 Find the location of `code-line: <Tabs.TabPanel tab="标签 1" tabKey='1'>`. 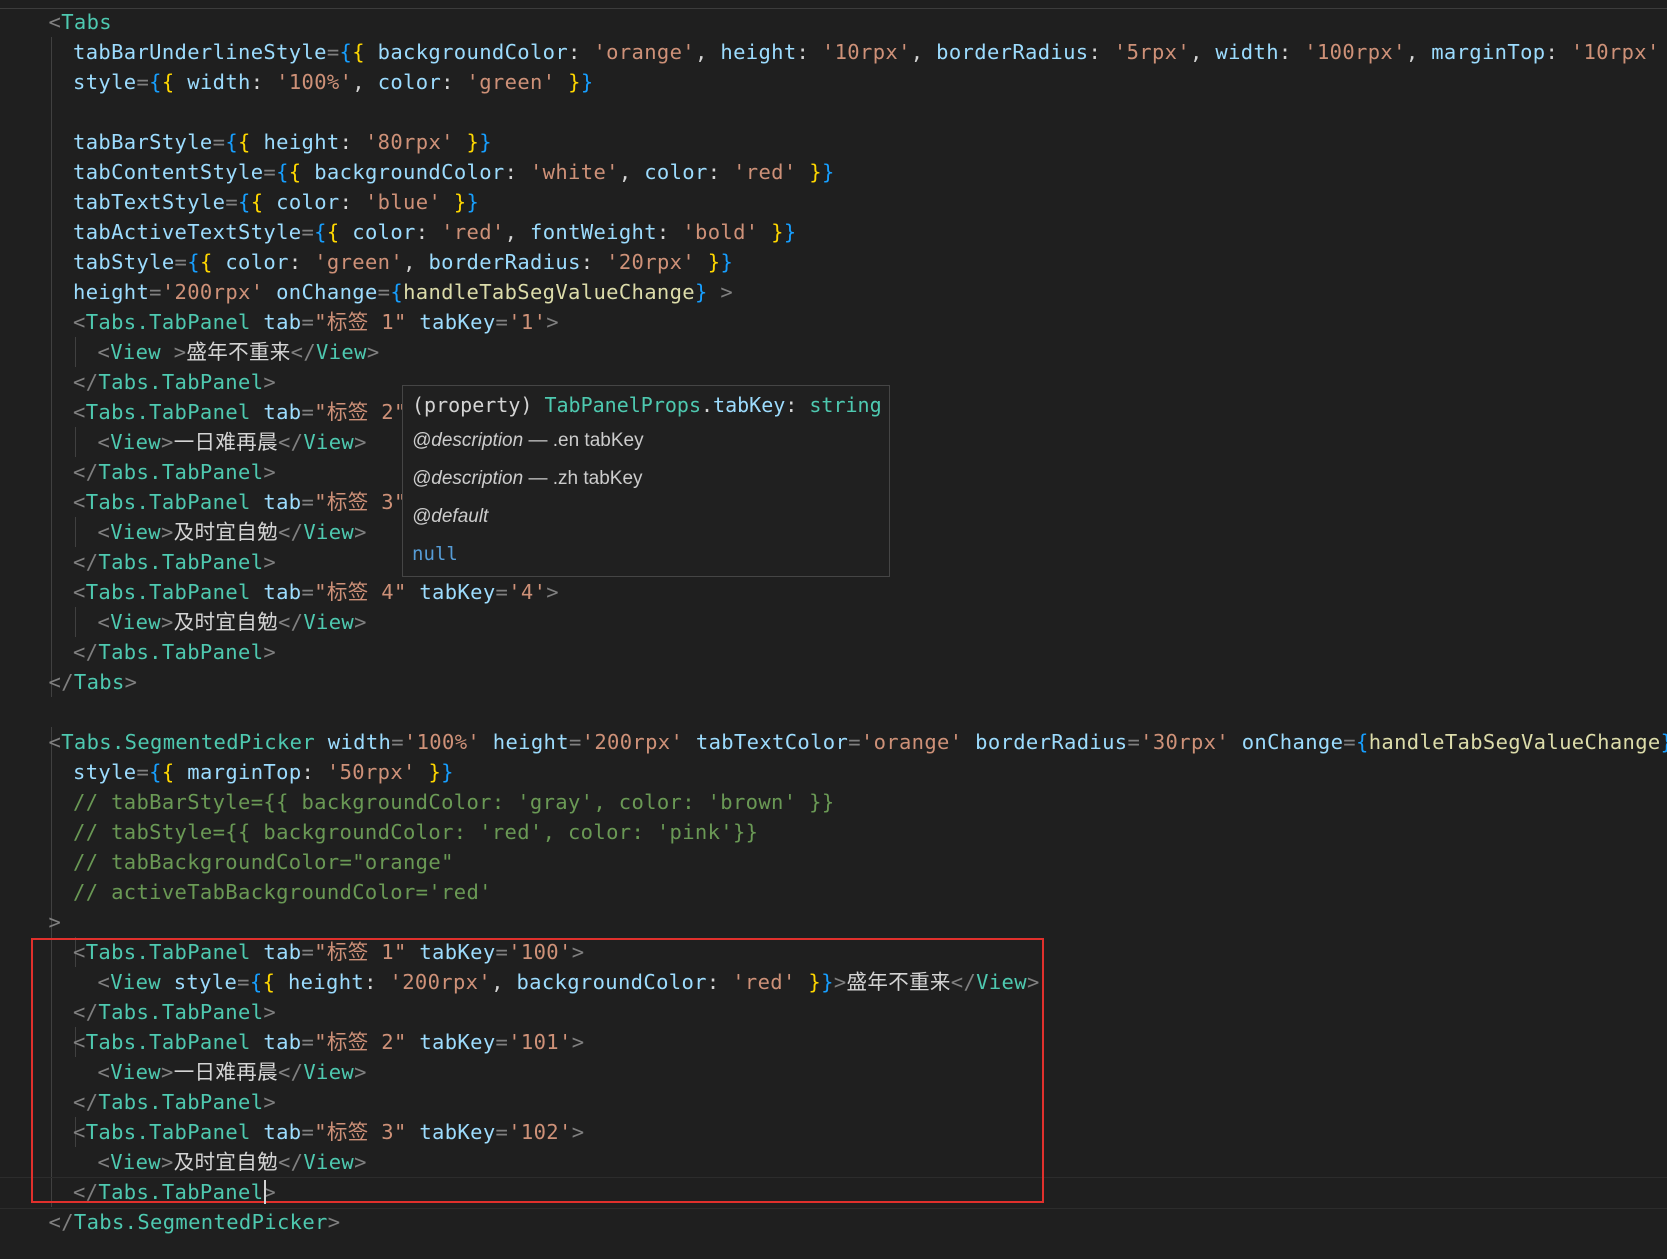

code-line: <Tabs.TabPanel tab="标签 1" tabKey='1'> is located at coordinates (316, 322).